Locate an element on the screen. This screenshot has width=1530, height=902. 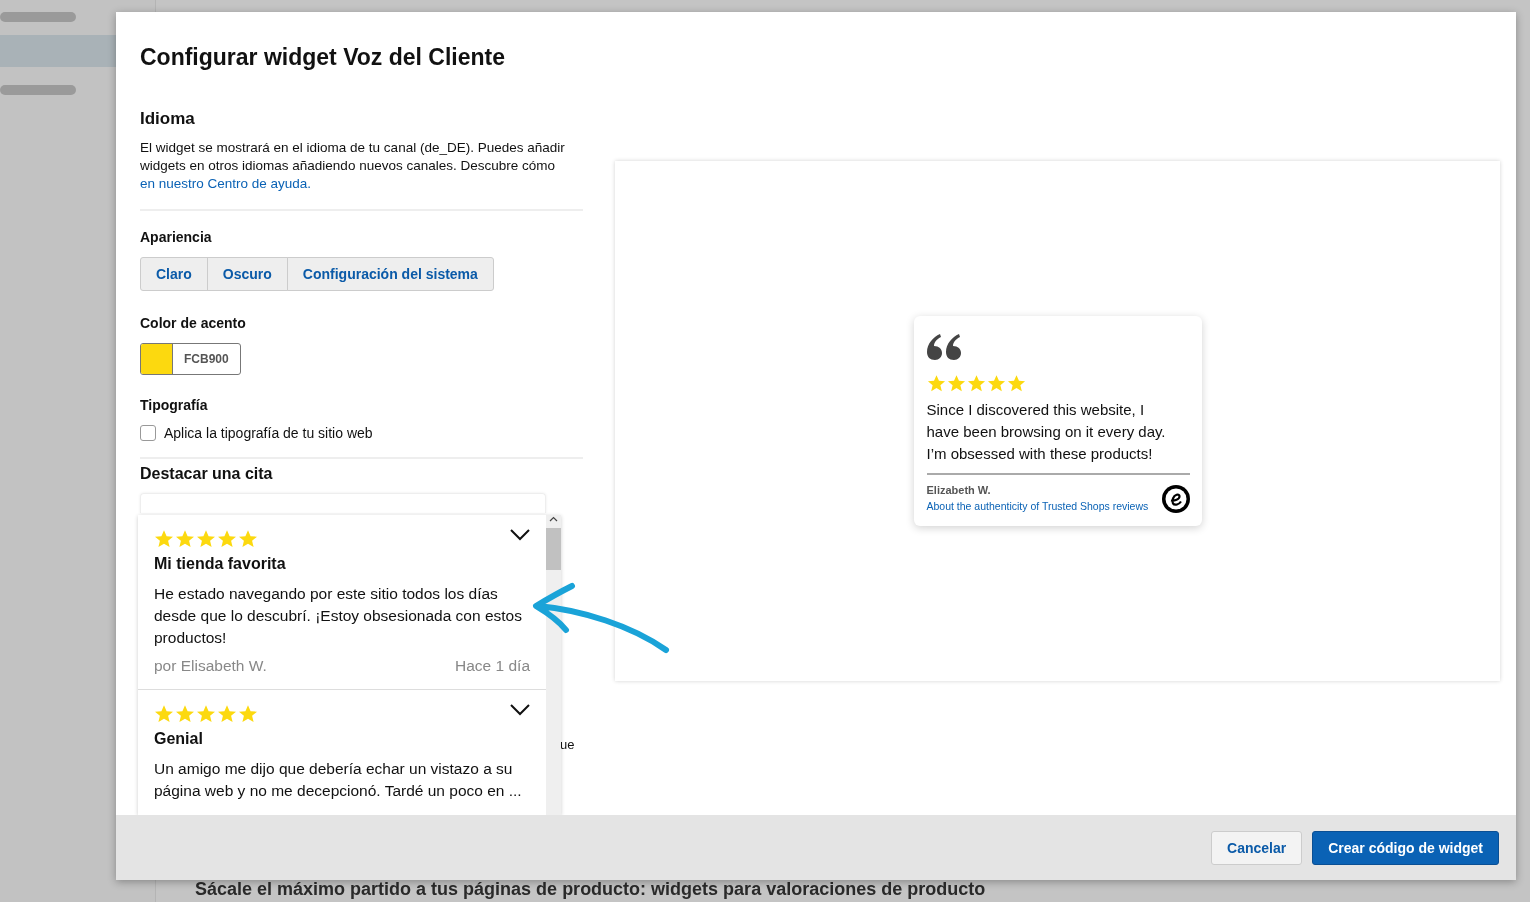
reviewer-name: Elizabeth W. is located at coordinates (959, 490).